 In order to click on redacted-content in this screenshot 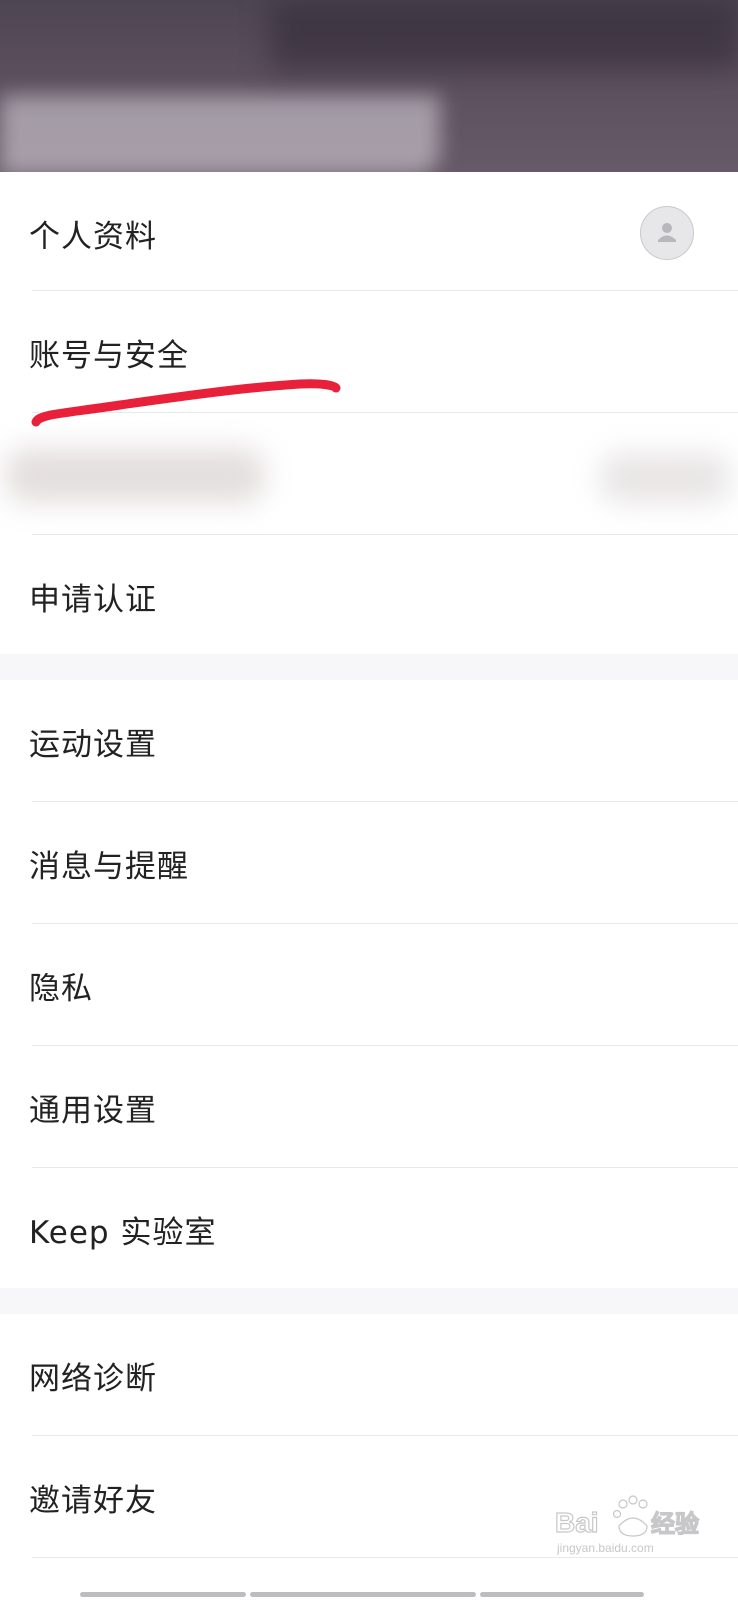, I will do `click(369, 478)`.